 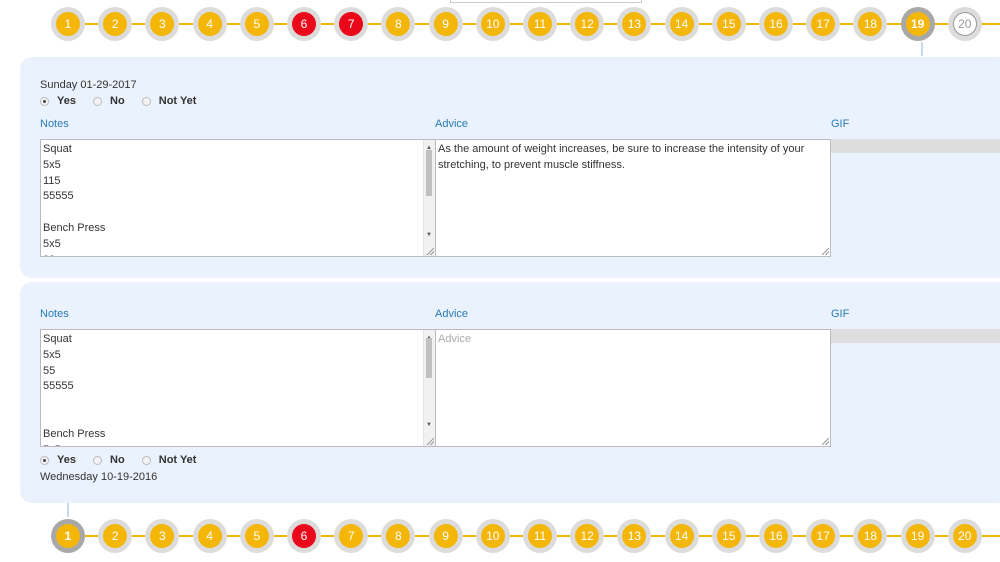 I want to click on top-timeline-nodes: 1 2 3 4 5 6 7 8 9 10 11 12 13 14 15 16 17 18 19 20, so click(x=500, y=24).